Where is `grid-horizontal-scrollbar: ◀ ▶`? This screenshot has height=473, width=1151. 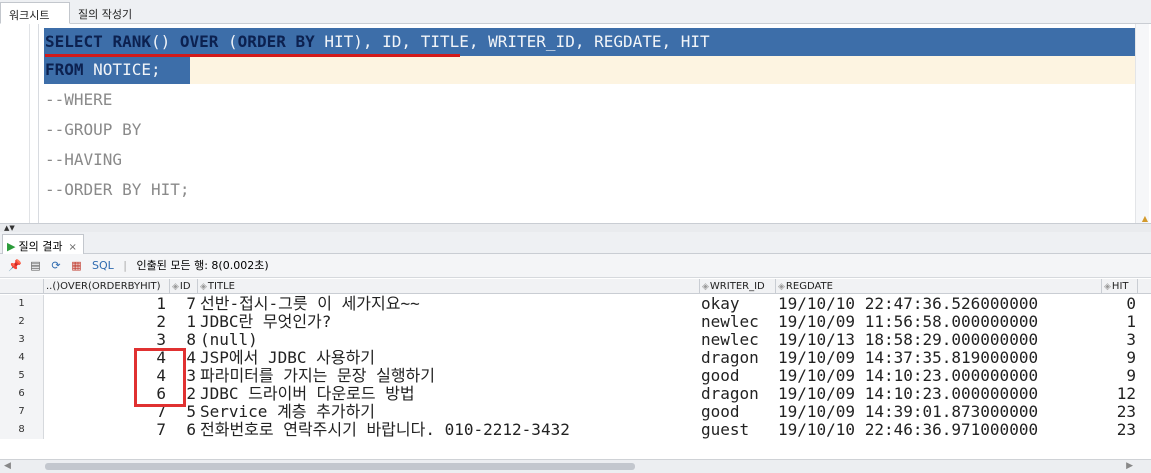 grid-horizontal-scrollbar: ◀ ▶ is located at coordinates (575, 466).